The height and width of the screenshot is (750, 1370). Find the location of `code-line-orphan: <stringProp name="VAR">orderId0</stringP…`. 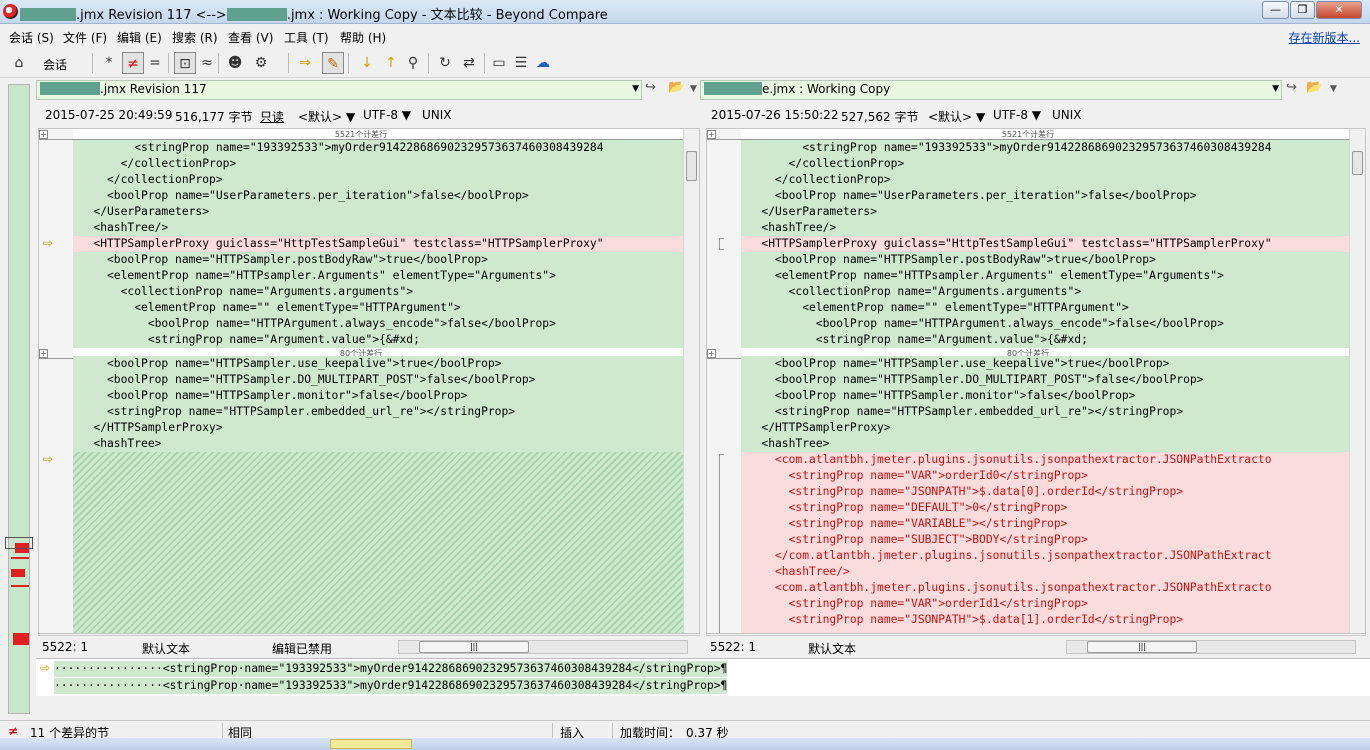

code-line-orphan: <stringProp name="VAR">orderId0</stringP… is located at coordinates (1045, 476).